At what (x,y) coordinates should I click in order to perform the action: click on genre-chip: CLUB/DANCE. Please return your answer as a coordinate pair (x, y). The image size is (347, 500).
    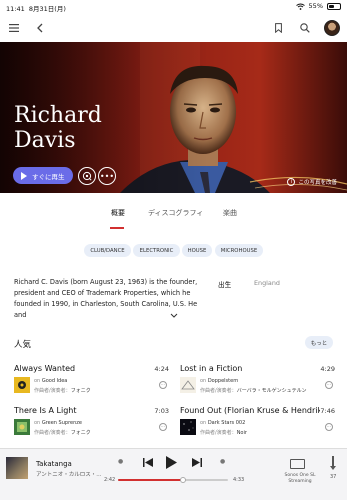
    Looking at the image, I should click on (107, 250).